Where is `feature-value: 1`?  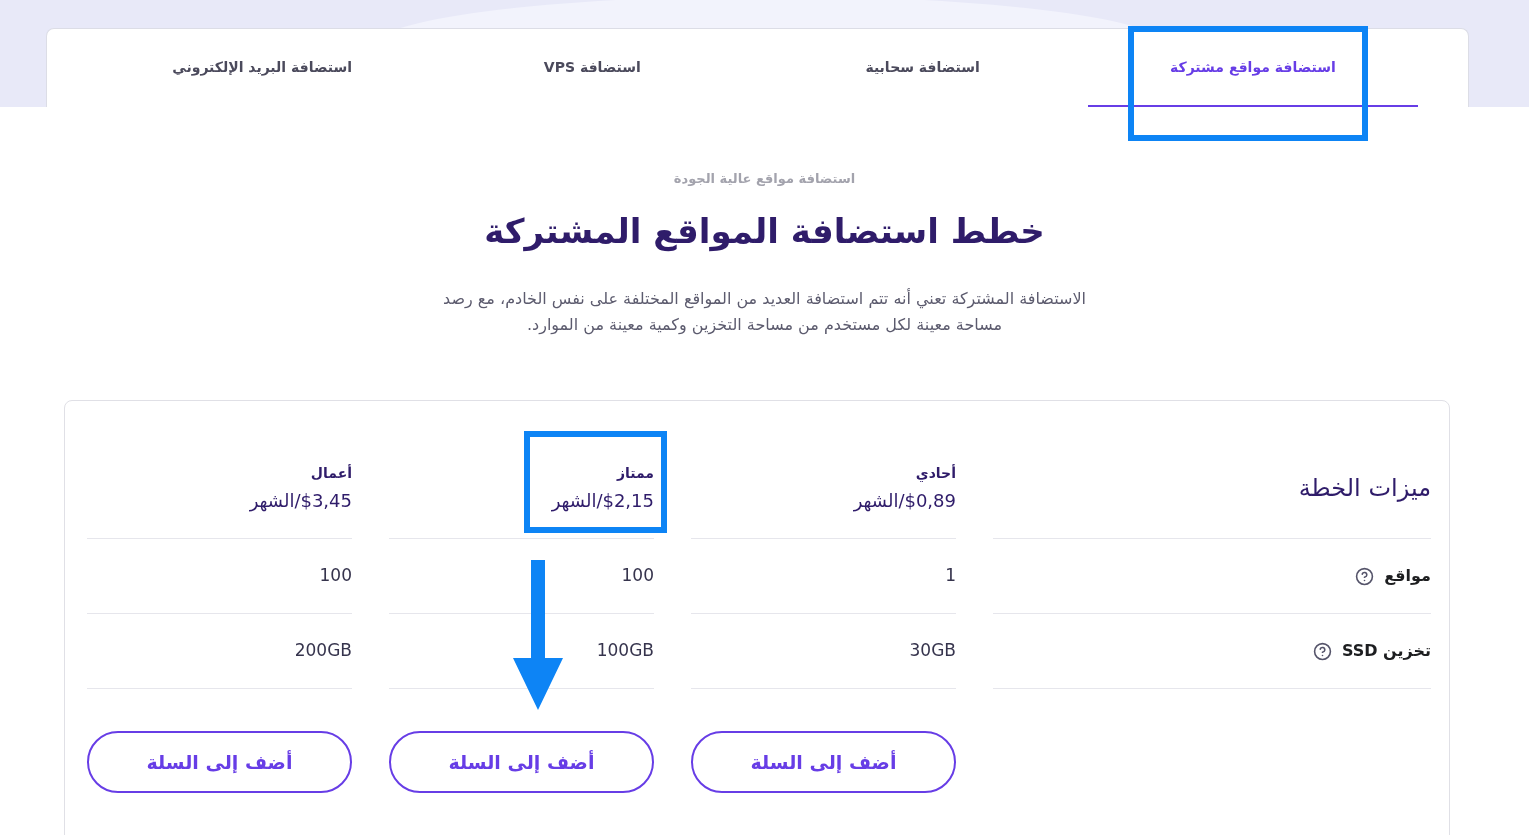
feature-value: 1 is located at coordinates (950, 576).